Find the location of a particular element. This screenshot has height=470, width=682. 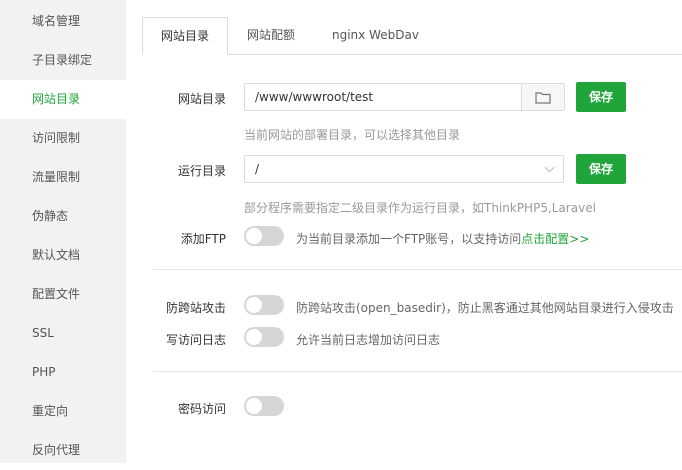

sidebar-item-reverse-proxy: 反向代理 is located at coordinates (63, 450).